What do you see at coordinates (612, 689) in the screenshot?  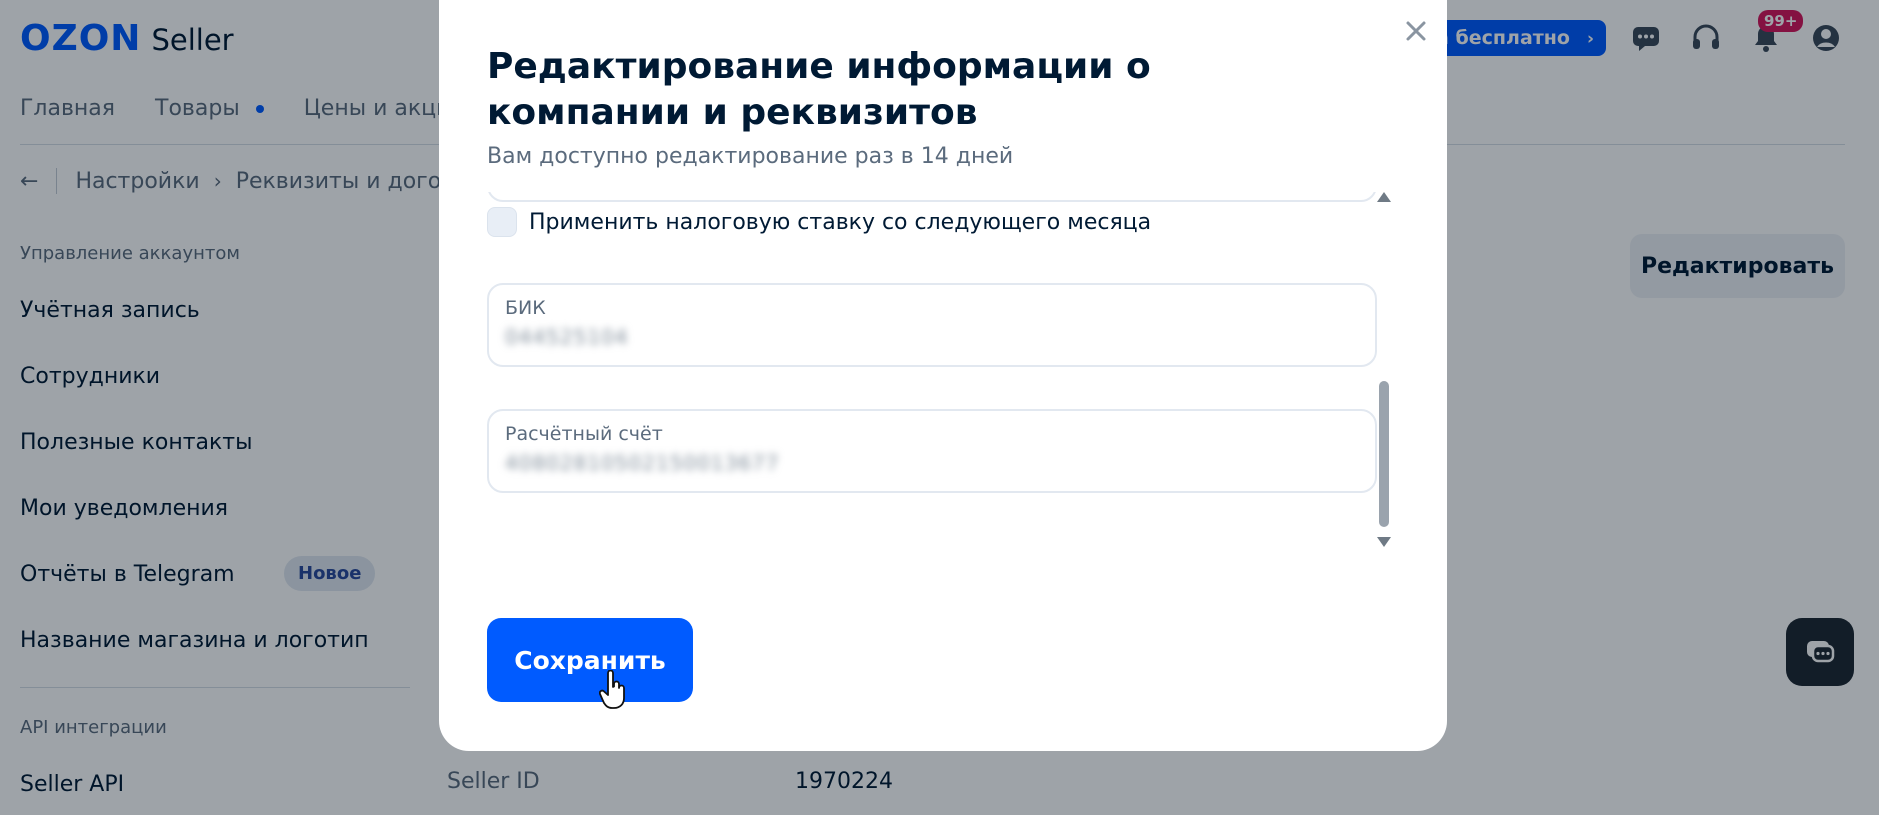 I see `hand-cursor-icon` at bounding box center [612, 689].